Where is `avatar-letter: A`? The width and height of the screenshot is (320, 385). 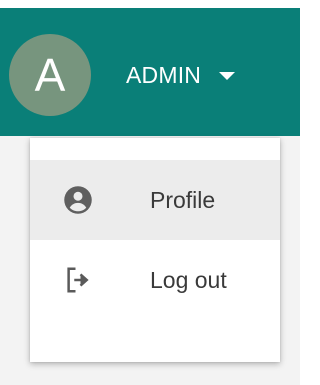
avatar-letter: A is located at coordinates (50, 75).